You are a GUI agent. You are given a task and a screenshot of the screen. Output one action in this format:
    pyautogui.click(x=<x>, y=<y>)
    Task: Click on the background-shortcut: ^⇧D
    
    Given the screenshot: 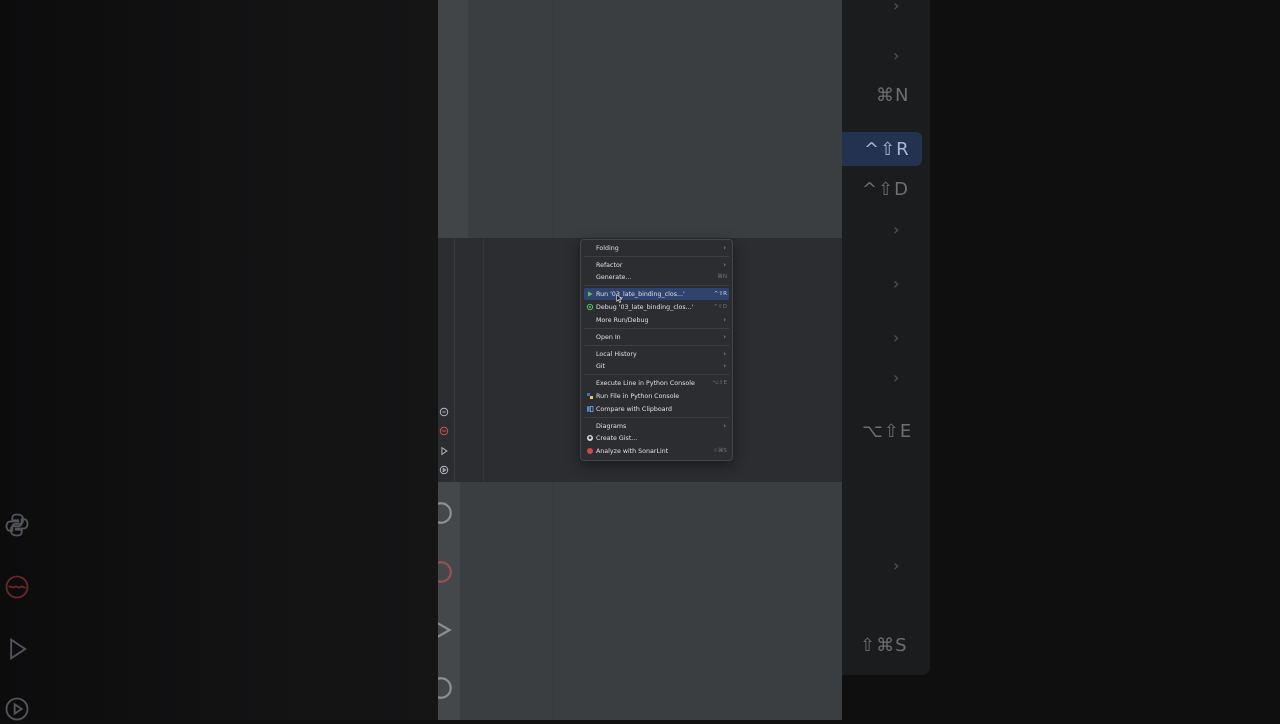 What is the action you would take?
    pyautogui.click(x=886, y=189)
    